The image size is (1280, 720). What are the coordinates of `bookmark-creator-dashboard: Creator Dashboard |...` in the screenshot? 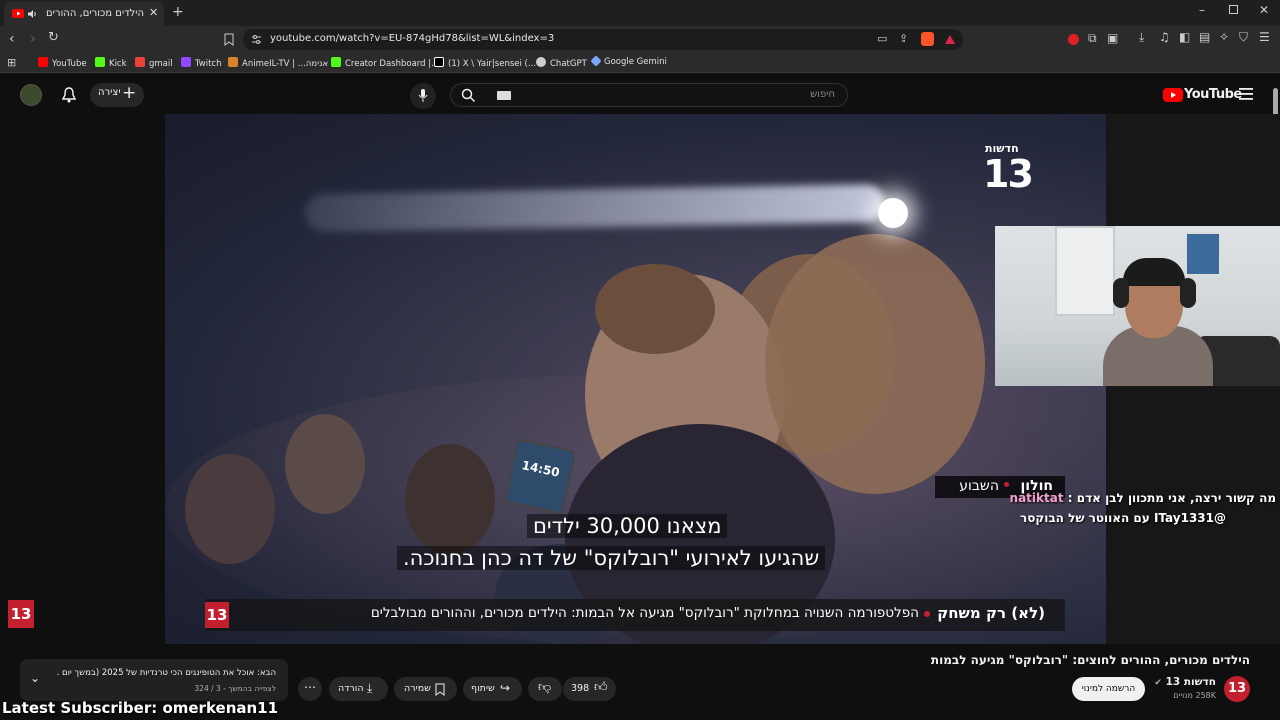 It's located at (385, 63).